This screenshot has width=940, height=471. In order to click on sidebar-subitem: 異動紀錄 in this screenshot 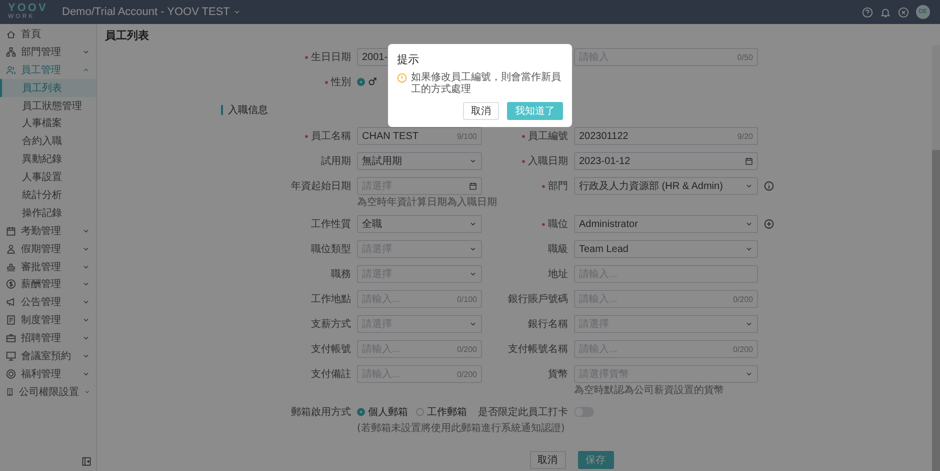, I will do `click(48, 159)`.